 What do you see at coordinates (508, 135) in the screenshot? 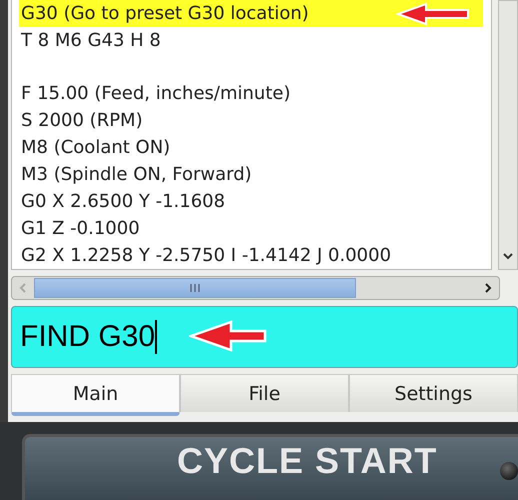
I see `vertical-scrollbar` at bounding box center [508, 135].